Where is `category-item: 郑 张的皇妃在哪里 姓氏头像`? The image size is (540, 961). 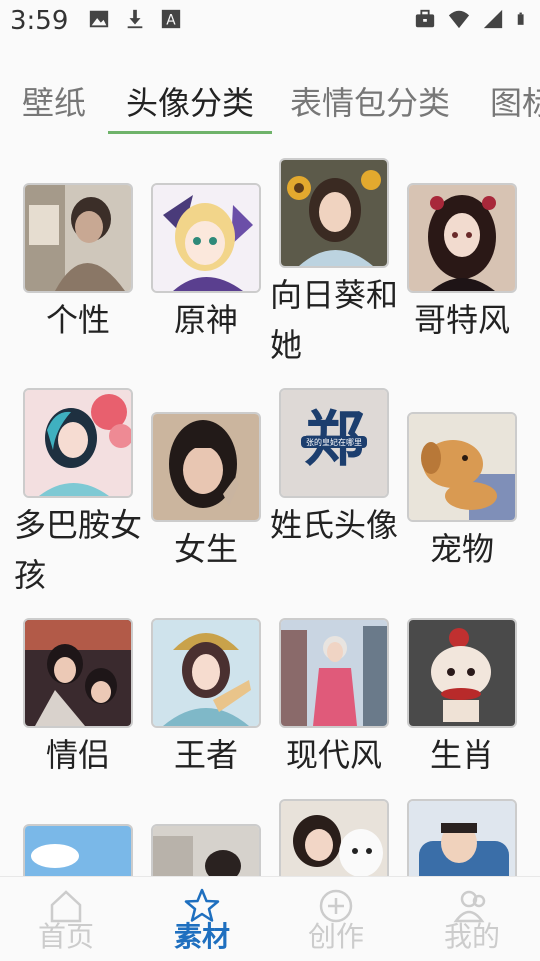
category-item: 郑 张的皇妃在哪里 姓氏头像 is located at coordinates (334, 469).